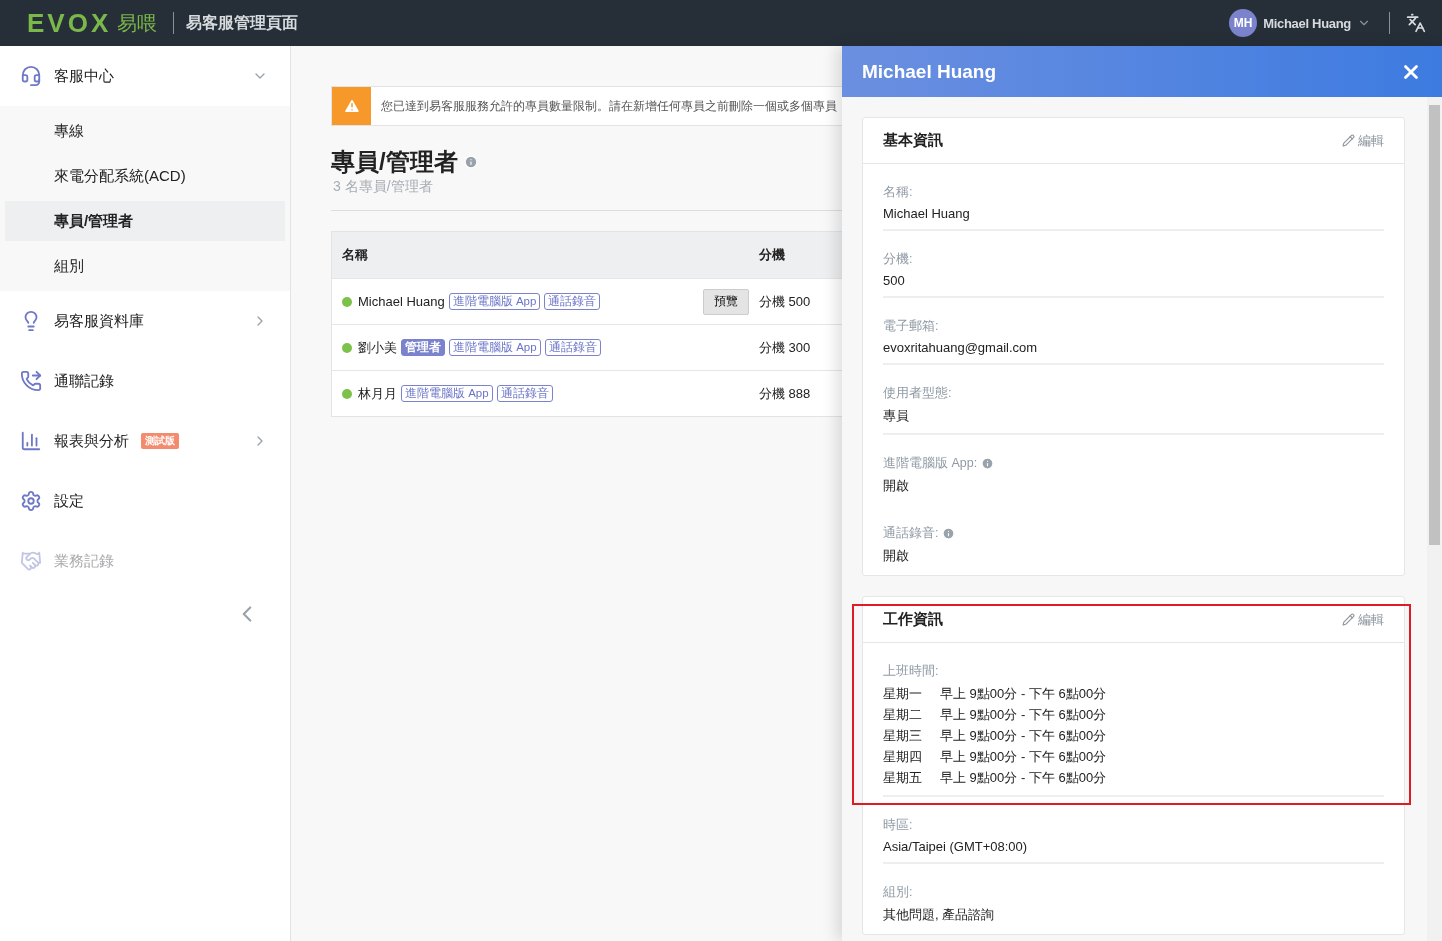 Image resolution: width=1442 pixels, height=941 pixels. What do you see at coordinates (137, 23) in the screenshot?
I see `logo-text: 易喂` at bounding box center [137, 23].